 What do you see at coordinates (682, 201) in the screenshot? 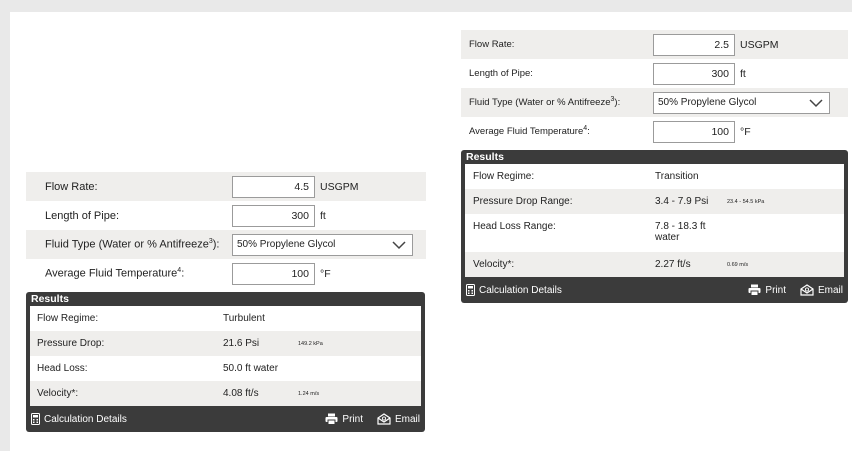
I see `pressure-drop-range-value: 3.4 - 7.9 Psi` at bounding box center [682, 201].